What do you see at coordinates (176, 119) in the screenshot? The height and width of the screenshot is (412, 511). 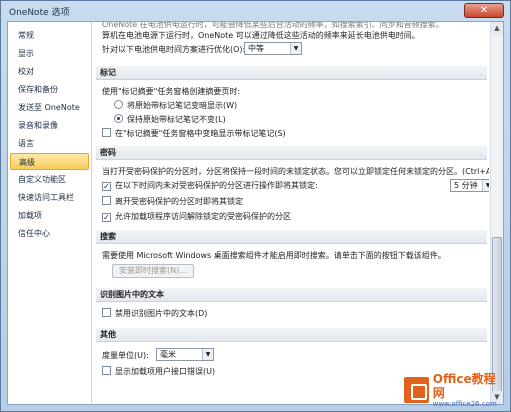 I see `tags-radio-keep-label: 保持原始带标记笔记不变(L)` at bounding box center [176, 119].